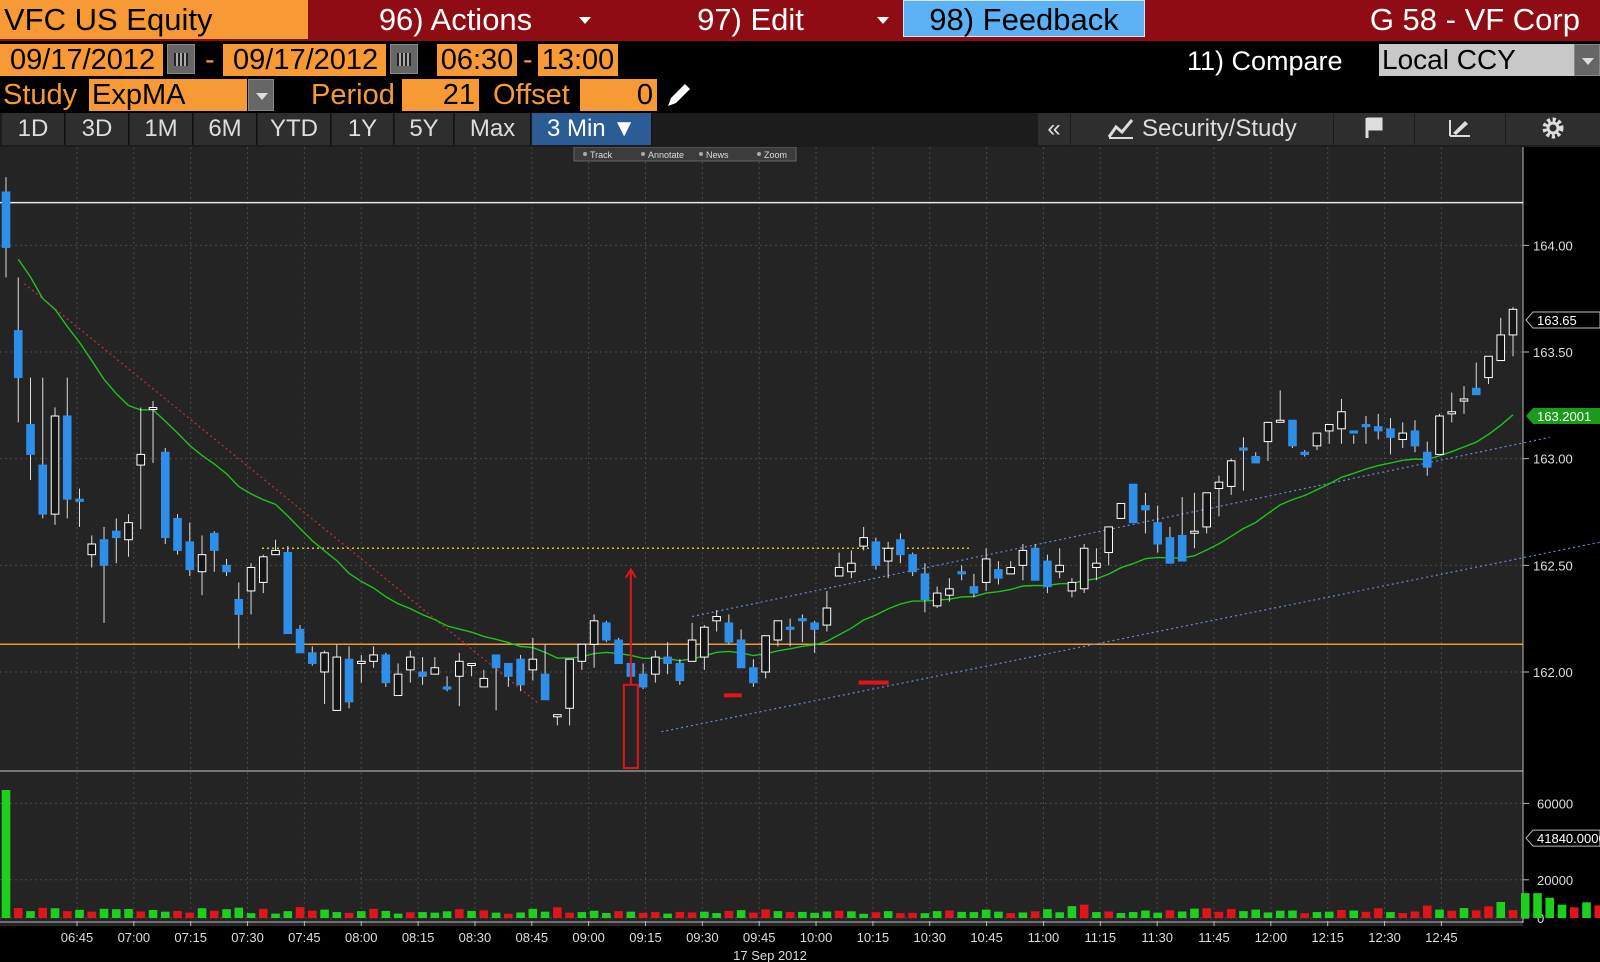 The height and width of the screenshot is (962, 1600). I want to click on period-button: 1M, so click(161, 129).